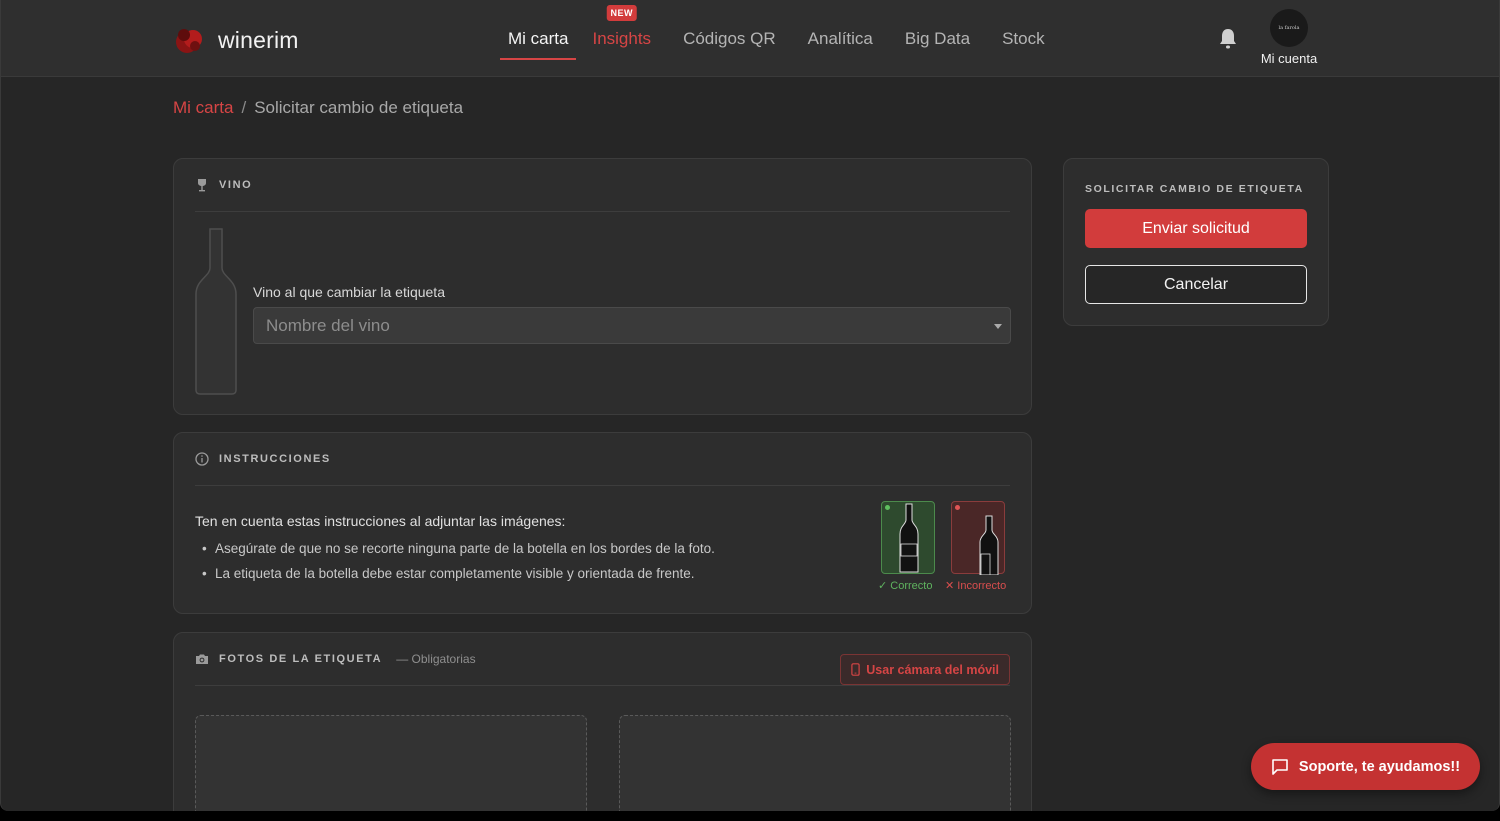 The image size is (1500, 821). What do you see at coordinates (1280, 766) in the screenshot?
I see `chat-bubble-icon` at bounding box center [1280, 766].